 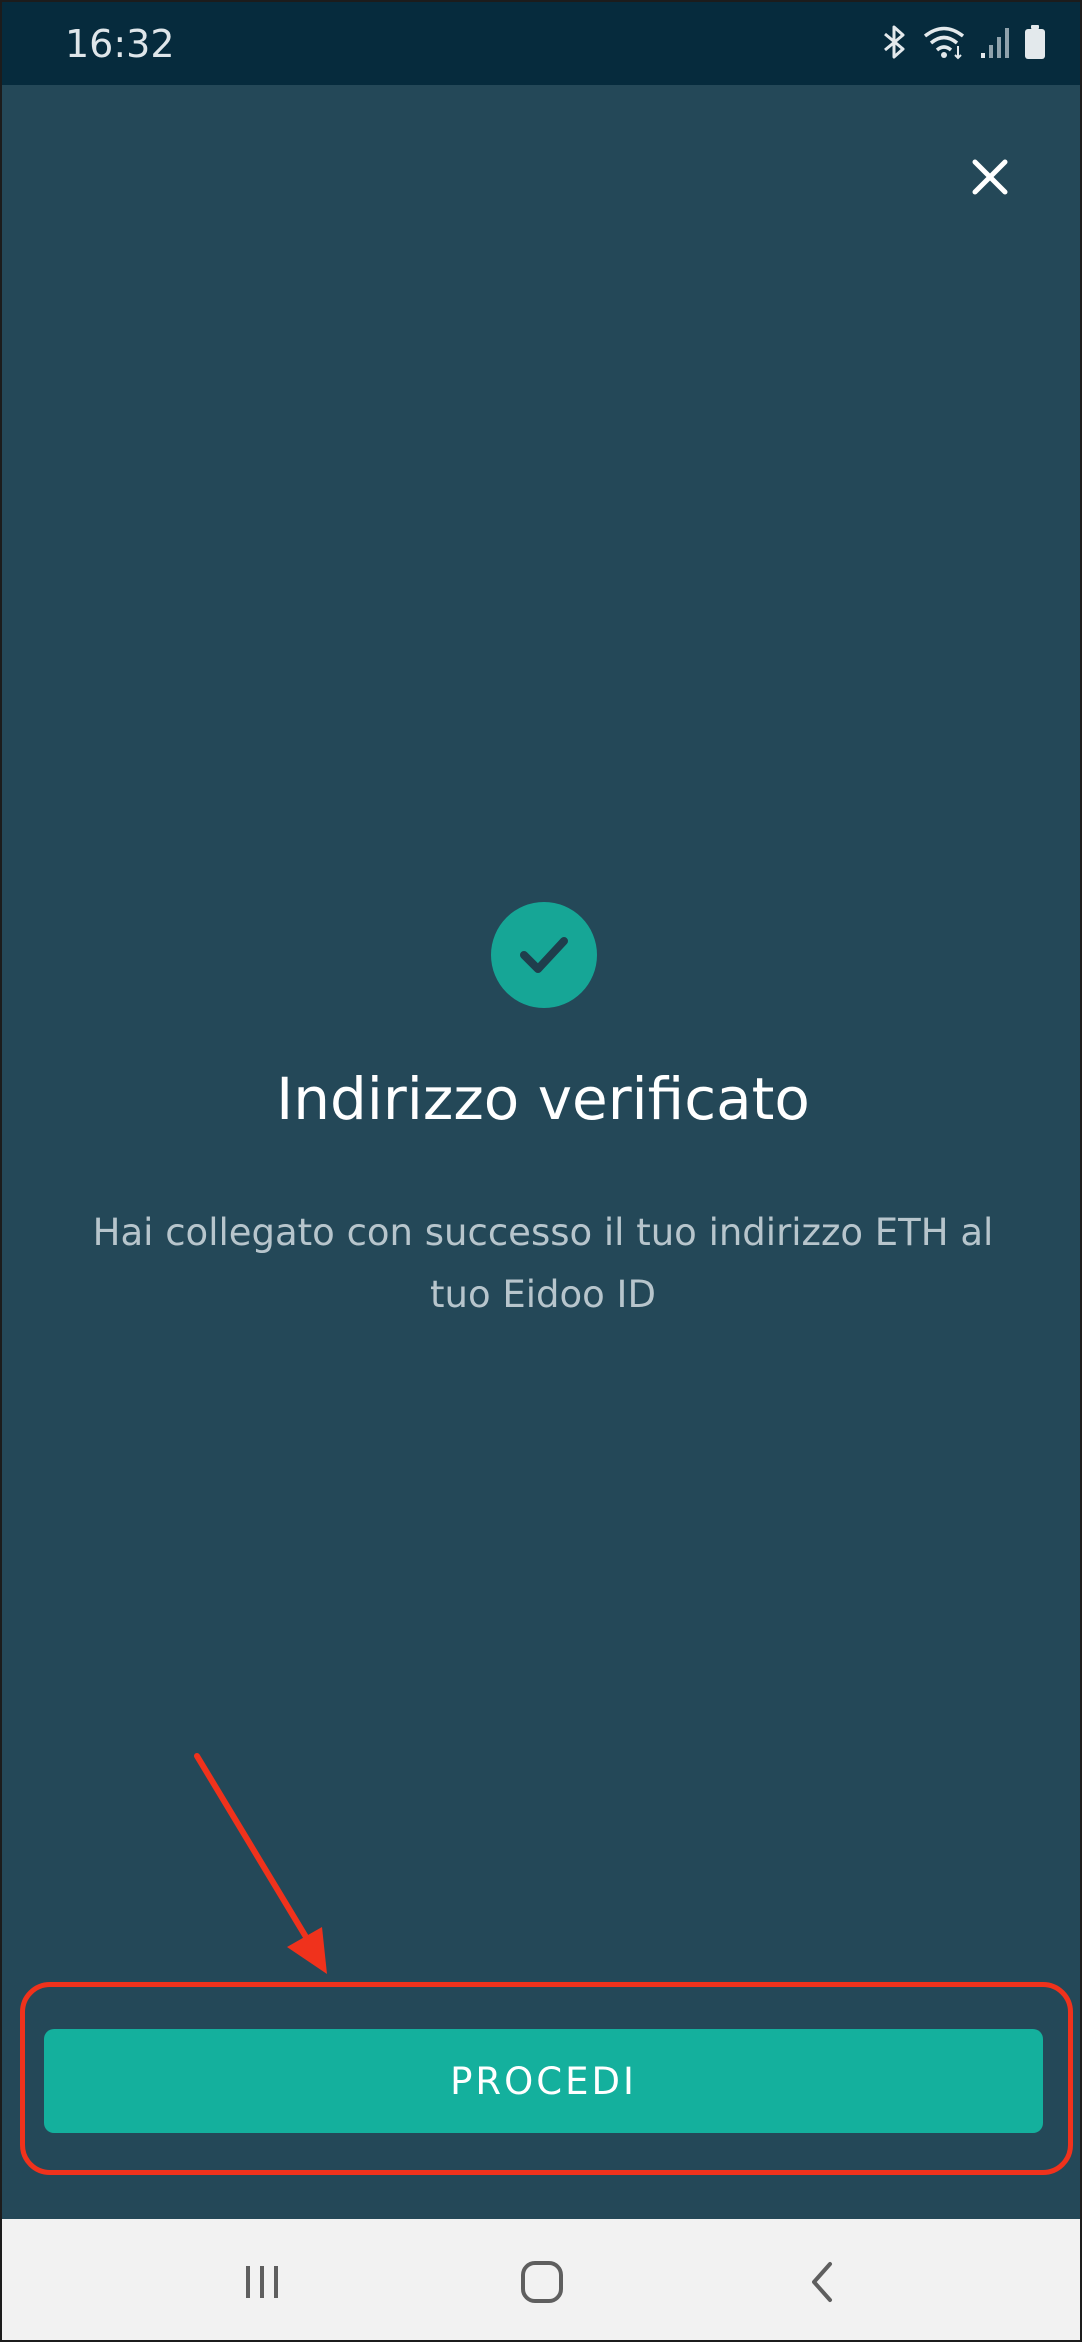 I want to click on status-time: 16:32, so click(x=120, y=44).